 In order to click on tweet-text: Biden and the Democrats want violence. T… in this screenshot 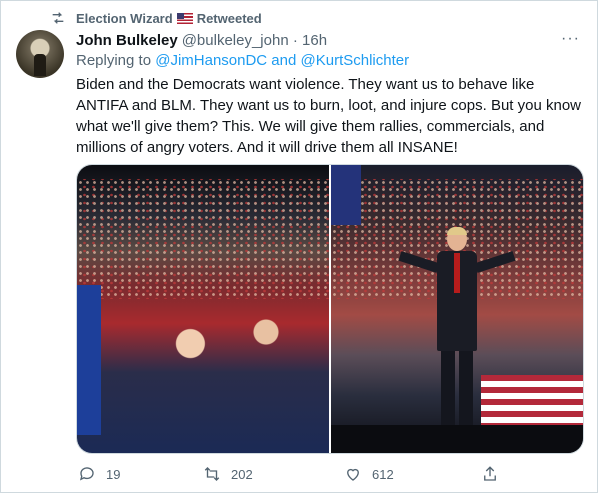, I will do `click(328, 116)`.